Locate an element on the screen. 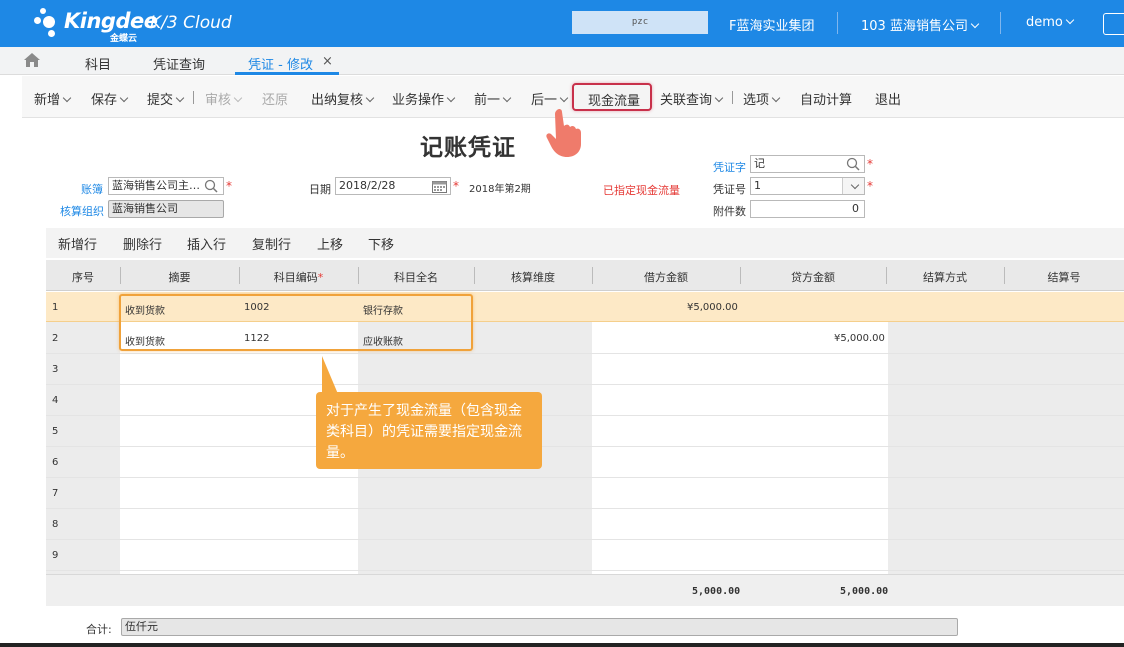 This screenshot has height=647, width=1124. row-number: 2 is located at coordinates (55, 338).